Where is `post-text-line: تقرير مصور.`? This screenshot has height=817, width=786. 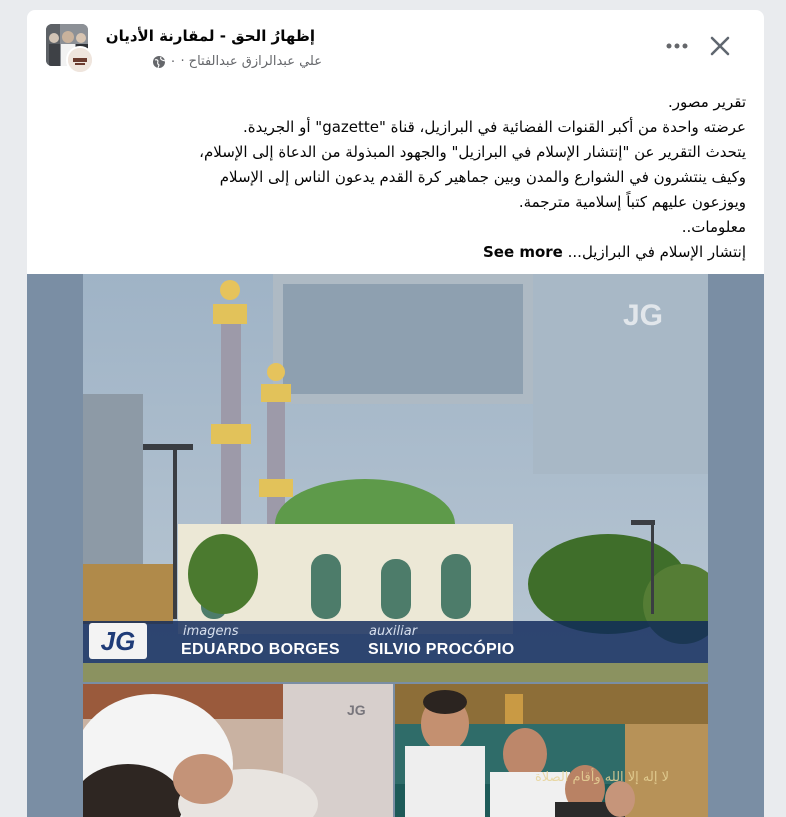 post-text-line: تقرير مصور. is located at coordinates (706, 102).